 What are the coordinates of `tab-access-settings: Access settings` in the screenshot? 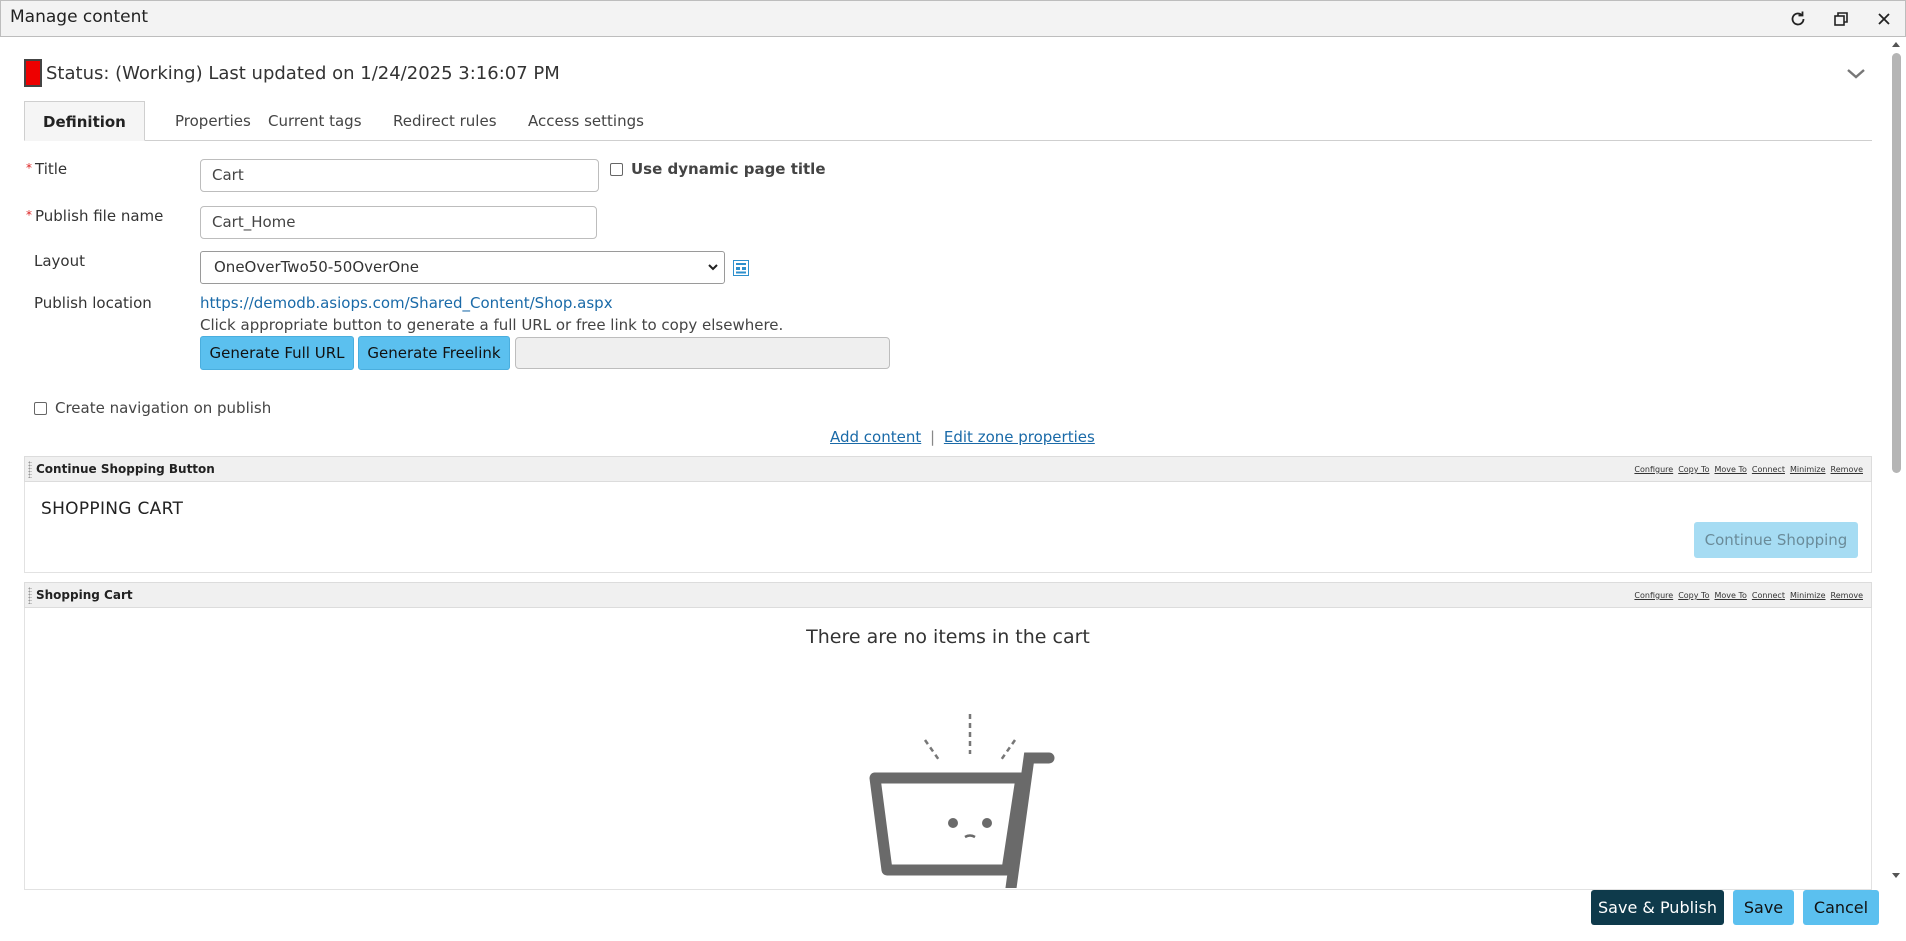 It's located at (586, 121).